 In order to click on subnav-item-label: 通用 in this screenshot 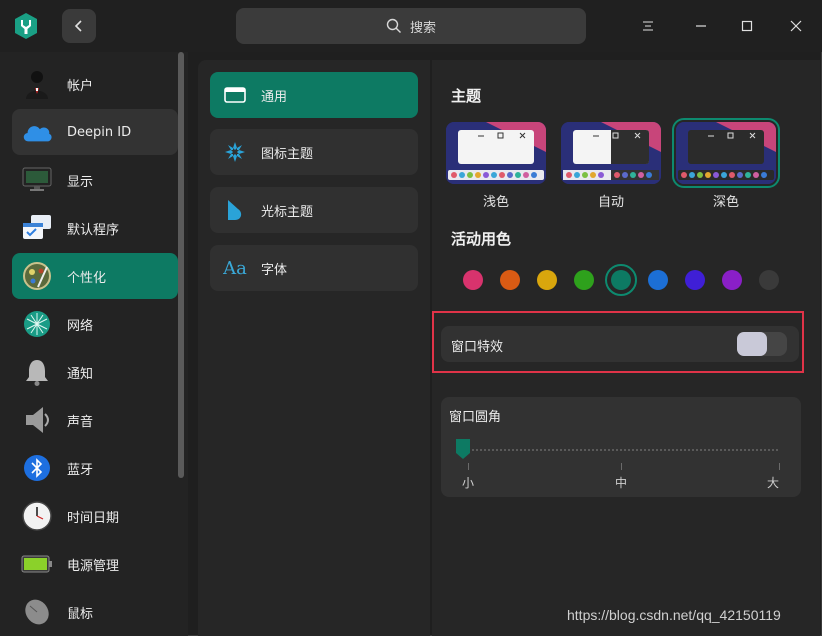, I will do `click(274, 97)`.